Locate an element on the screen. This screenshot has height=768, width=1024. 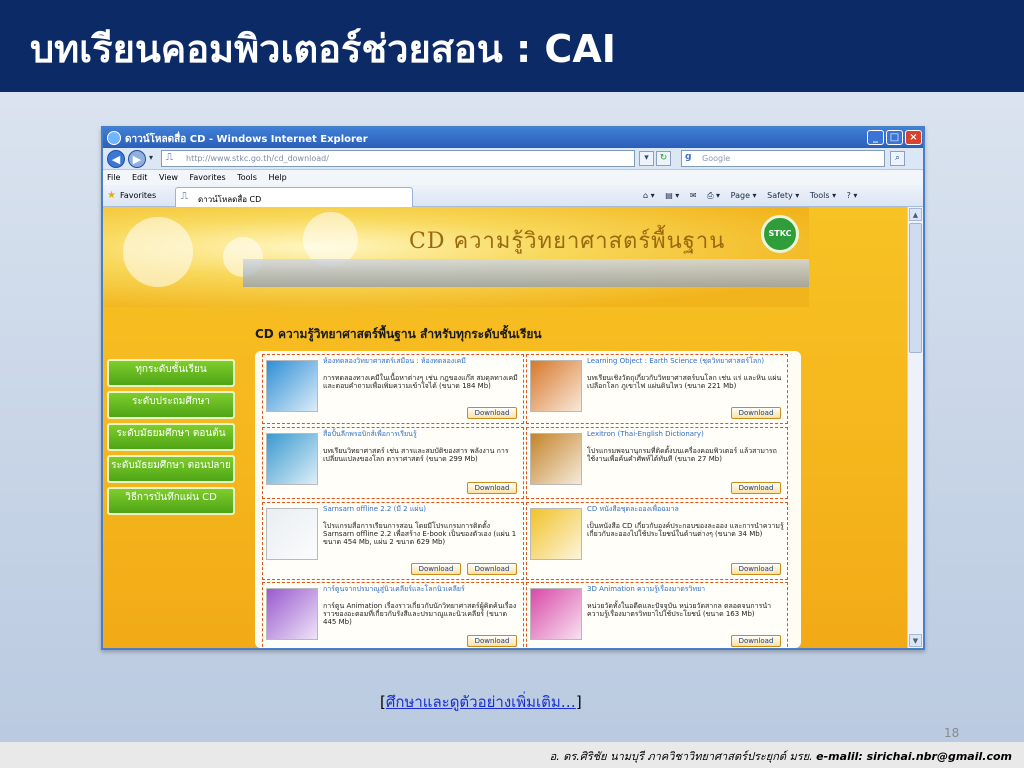
close-icon: × is located at coordinates (913, 137).